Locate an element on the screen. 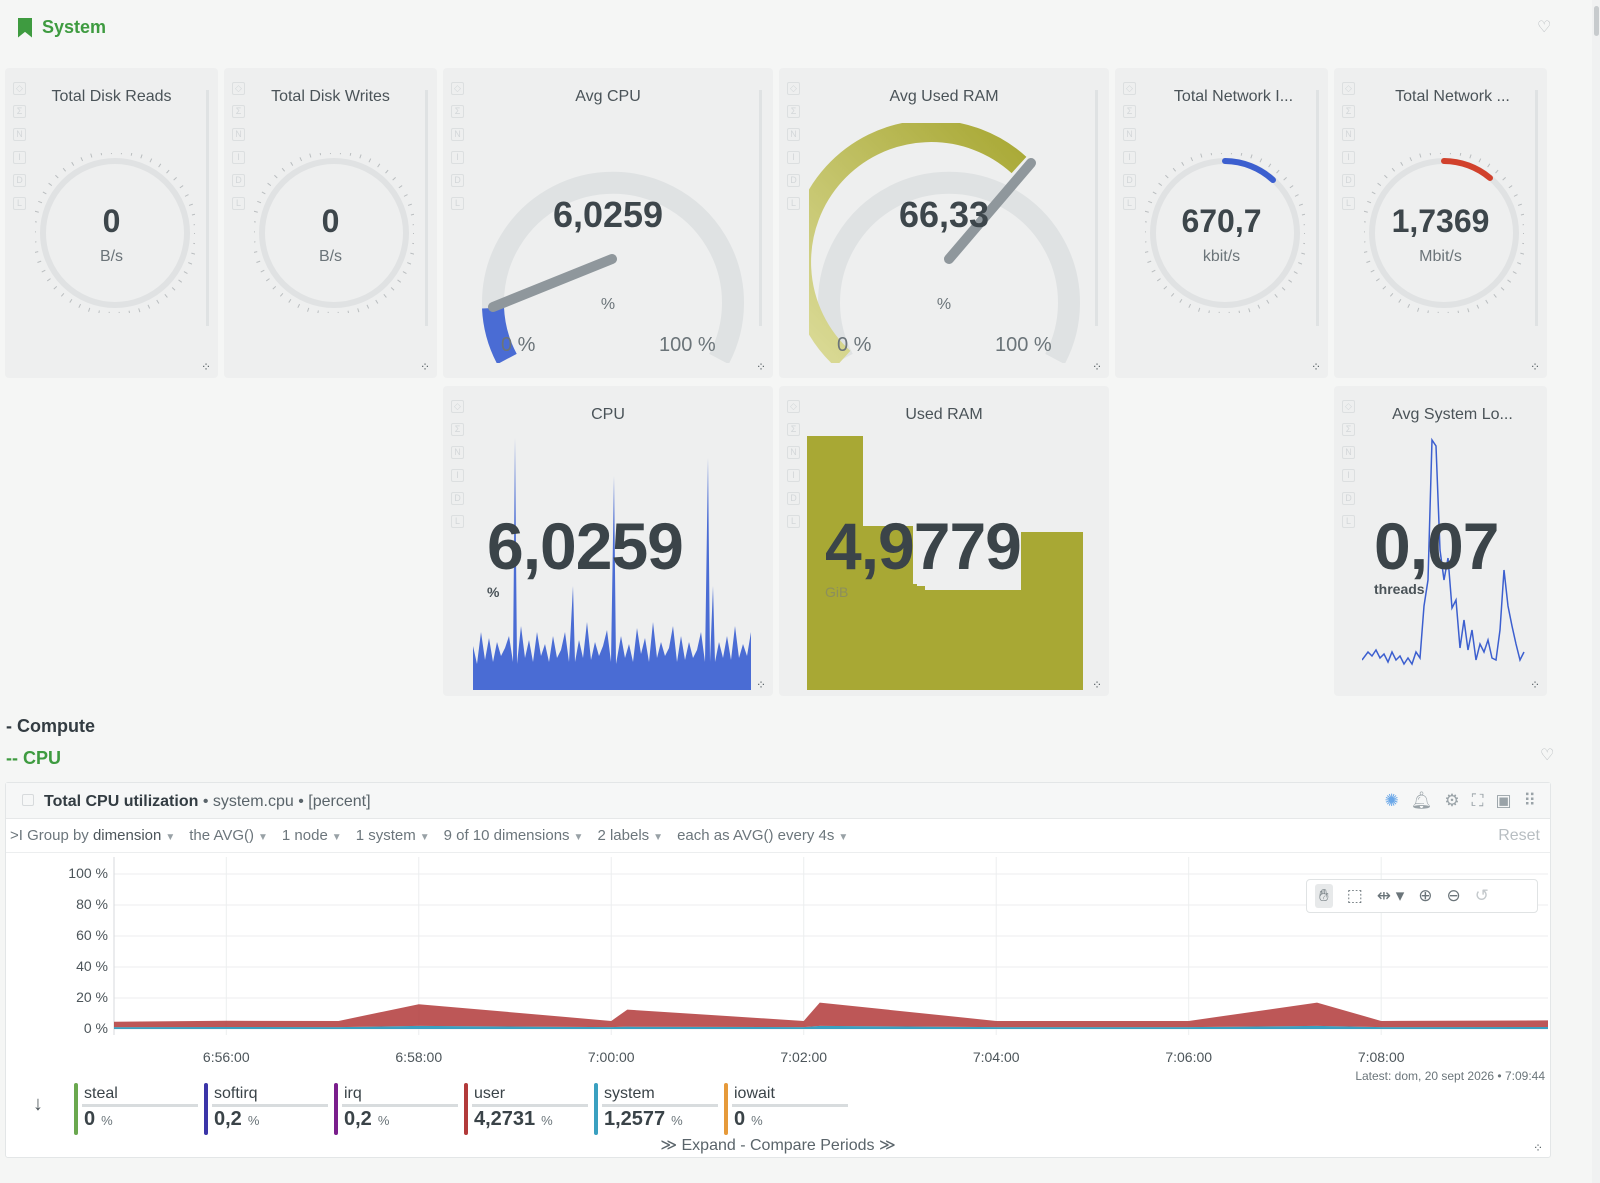  labels-filter: 2 labels ▼ is located at coordinates (630, 835).